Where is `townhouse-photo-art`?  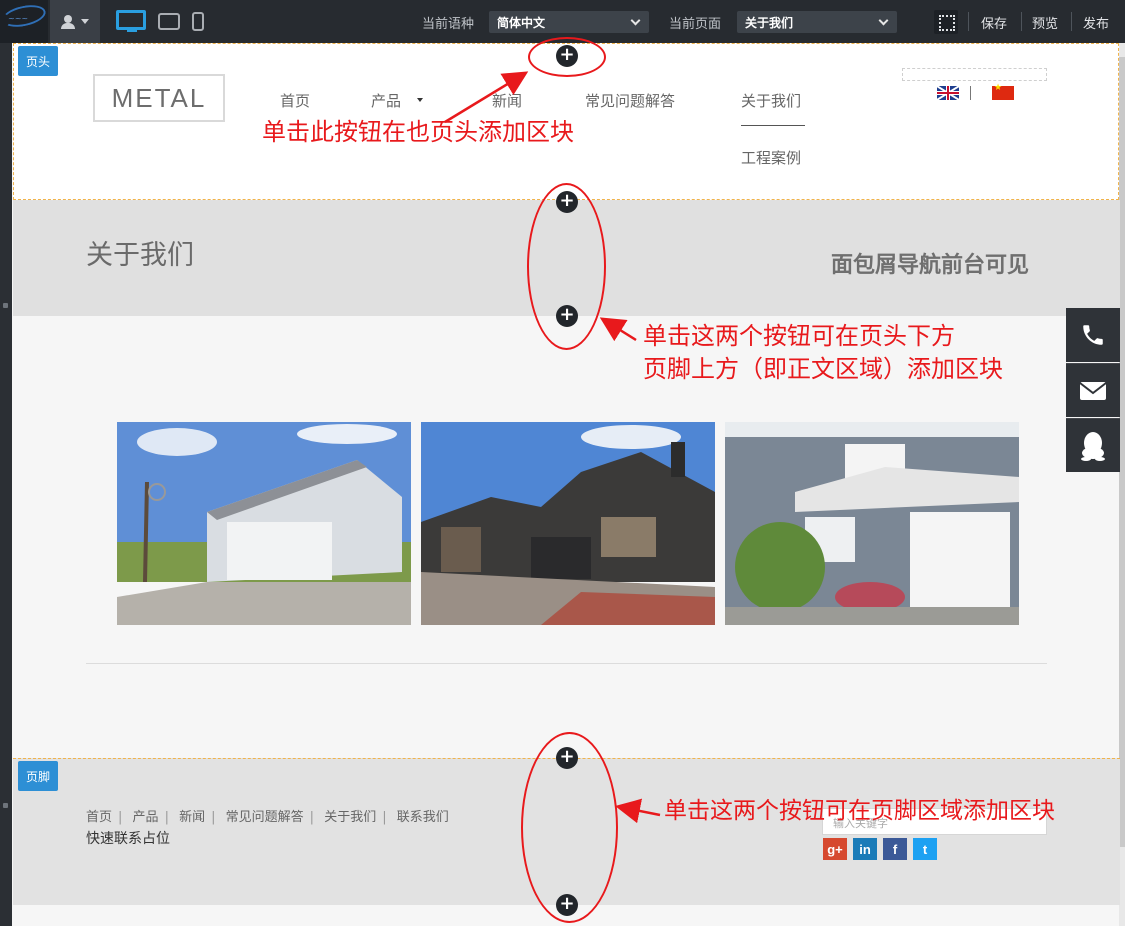
townhouse-photo-art is located at coordinates (568, 523).